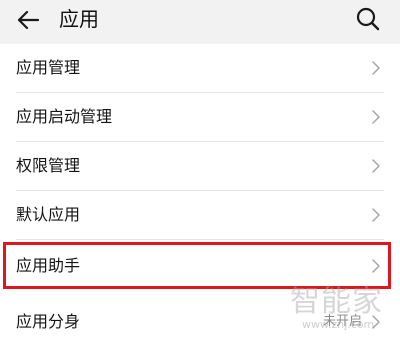 This screenshot has height=347, width=400. I want to click on arrow-left-icon, so click(28, 20).